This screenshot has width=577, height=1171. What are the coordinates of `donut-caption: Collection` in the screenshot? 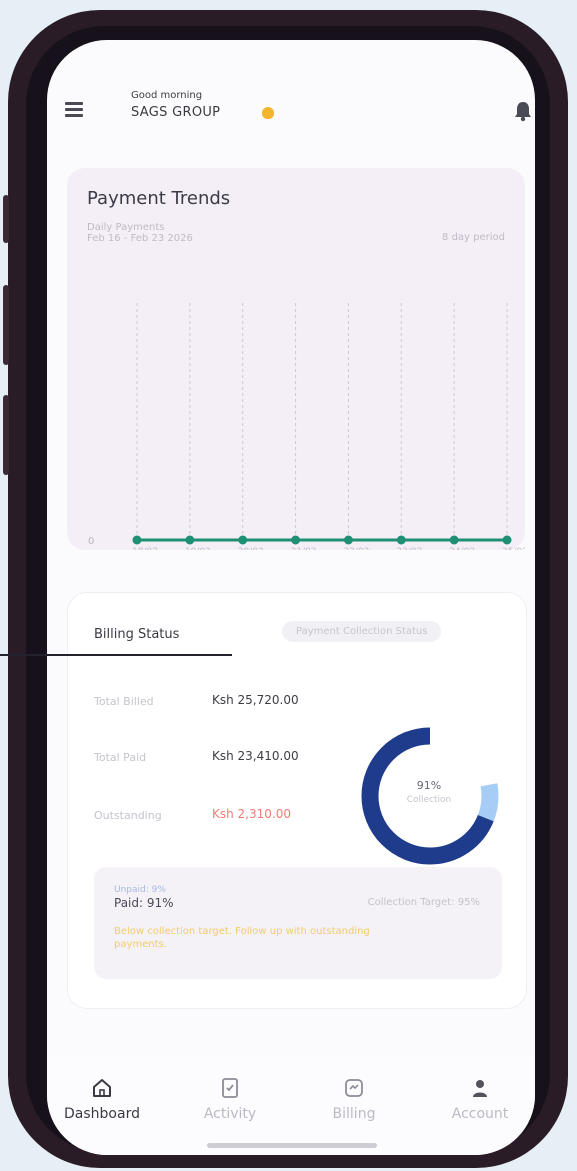 It's located at (429, 800).